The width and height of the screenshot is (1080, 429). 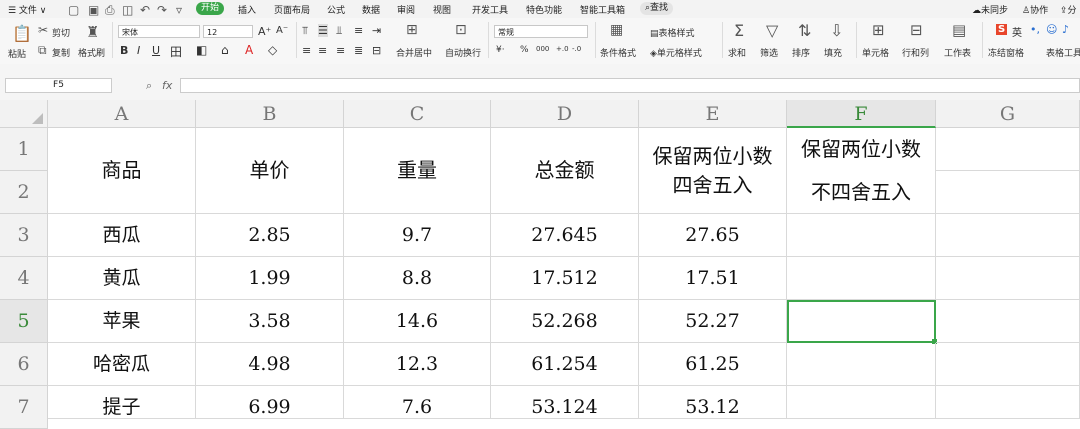 What do you see at coordinates (1008, 114) in the screenshot?
I see `column-header-g: G` at bounding box center [1008, 114].